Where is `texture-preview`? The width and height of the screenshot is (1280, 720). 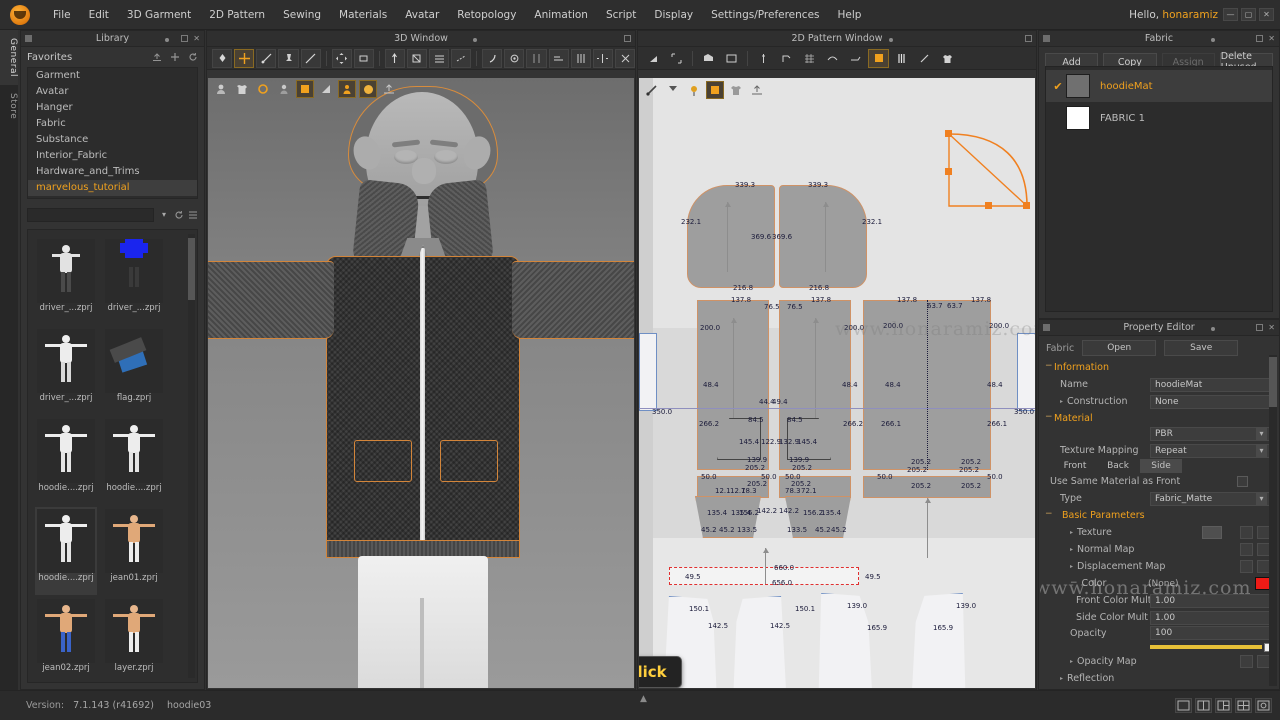 texture-preview is located at coordinates (1212, 532).